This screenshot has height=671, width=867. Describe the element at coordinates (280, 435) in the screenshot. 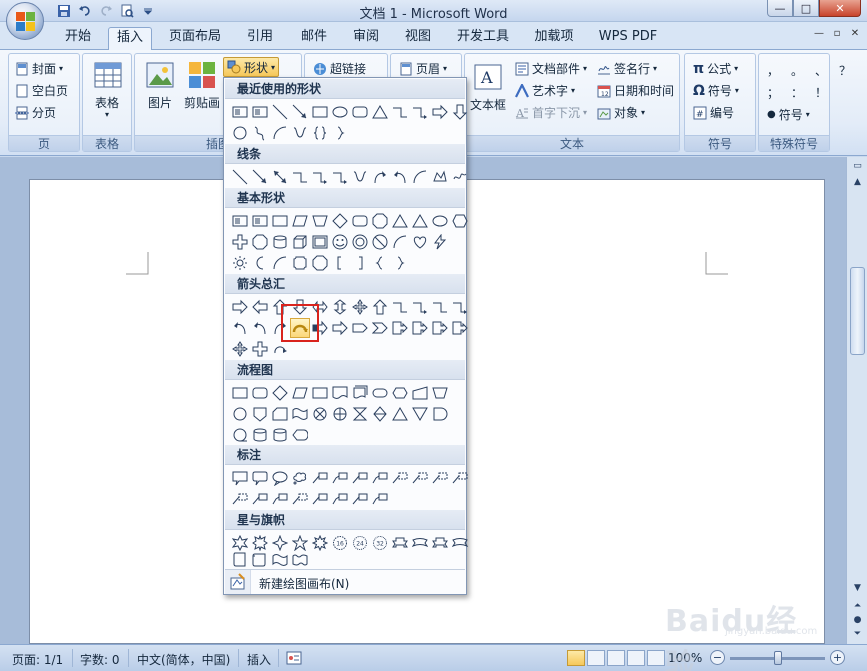

I see `shape-mag-disk-icon` at that location.